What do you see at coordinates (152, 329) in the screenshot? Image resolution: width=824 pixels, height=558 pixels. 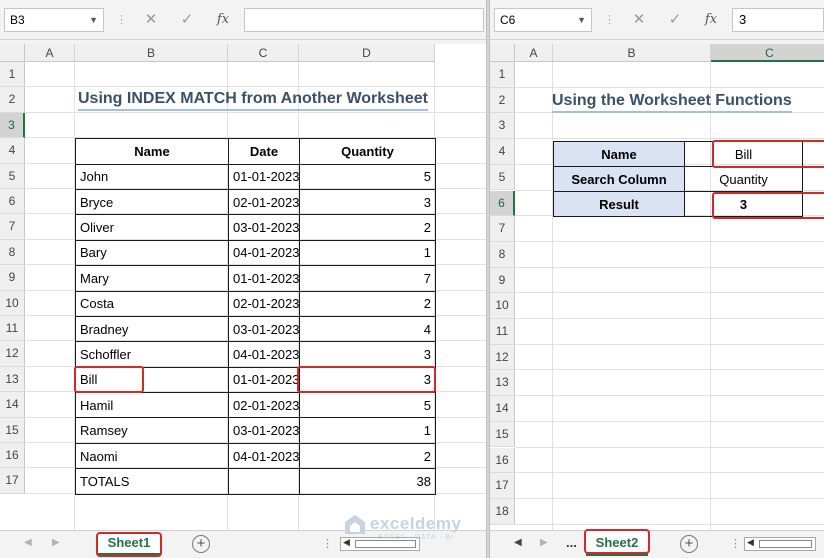 I see `cell-name: Bradney` at bounding box center [152, 329].